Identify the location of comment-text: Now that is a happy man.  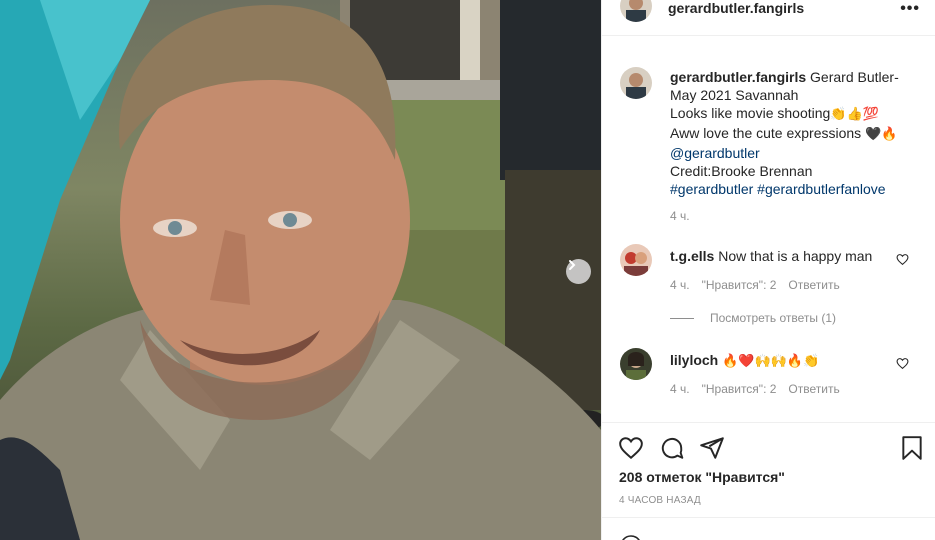
(795, 256).